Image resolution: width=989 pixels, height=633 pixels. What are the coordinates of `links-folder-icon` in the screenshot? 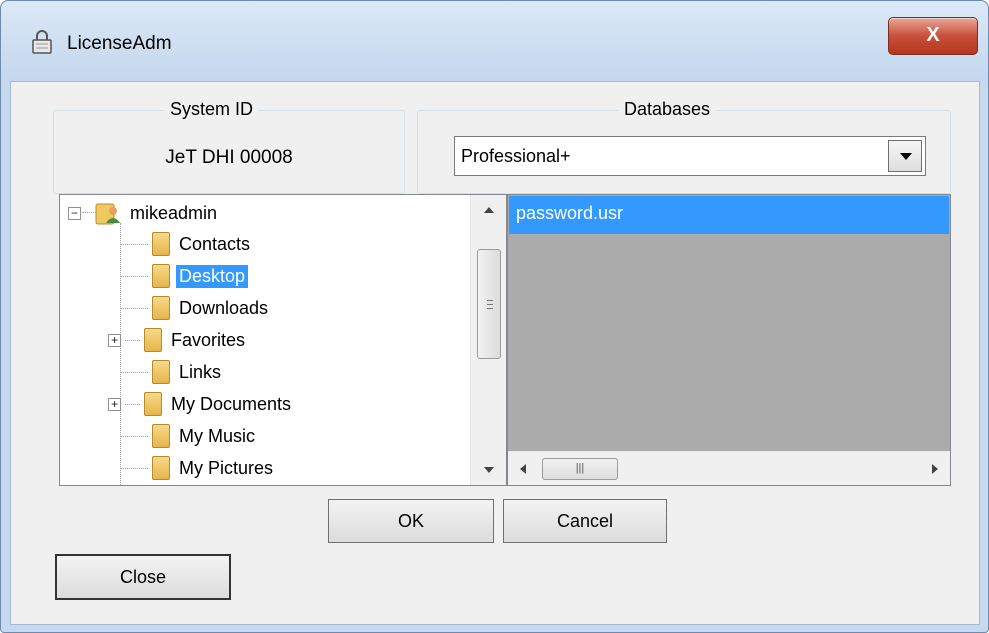 It's located at (161, 372).